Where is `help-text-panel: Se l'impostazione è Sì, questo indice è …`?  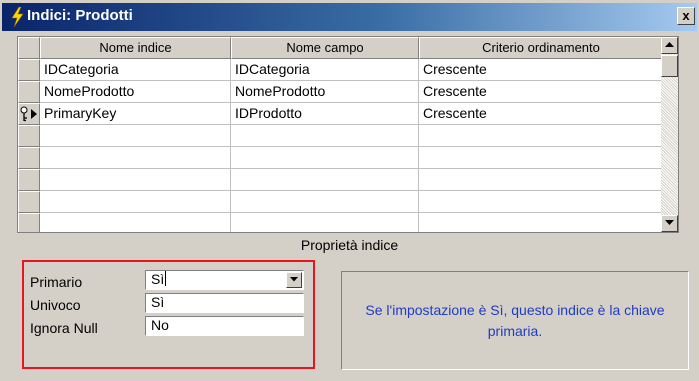 help-text-panel: Se l'impostazione è Sì, questo indice è … is located at coordinates (515, 320).